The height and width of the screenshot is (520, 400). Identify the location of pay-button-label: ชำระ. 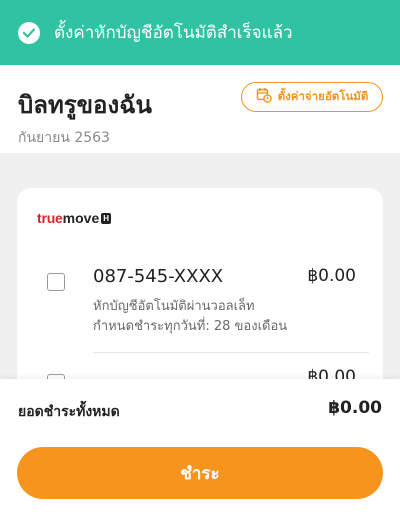
(200, 473).